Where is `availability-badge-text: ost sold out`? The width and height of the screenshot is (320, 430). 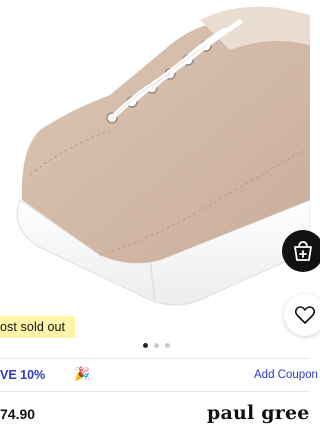
availability-badge-text: ost sold out is located at coordinates (33, 327).